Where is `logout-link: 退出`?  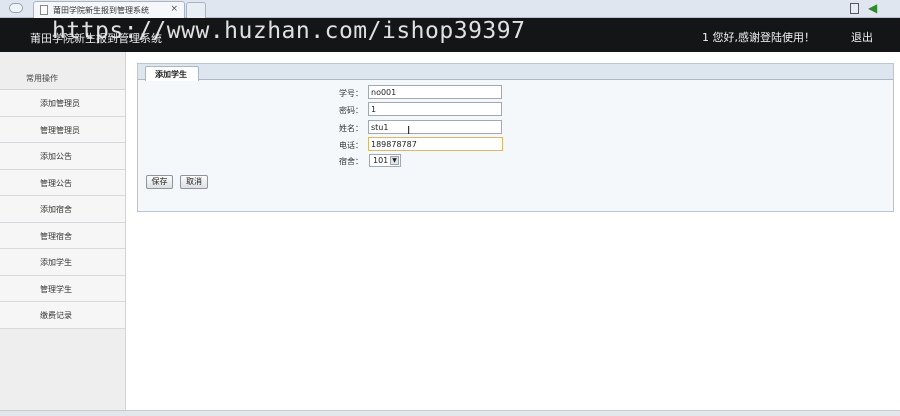 logout-link: 退出 is located at coordinates (862, 37).